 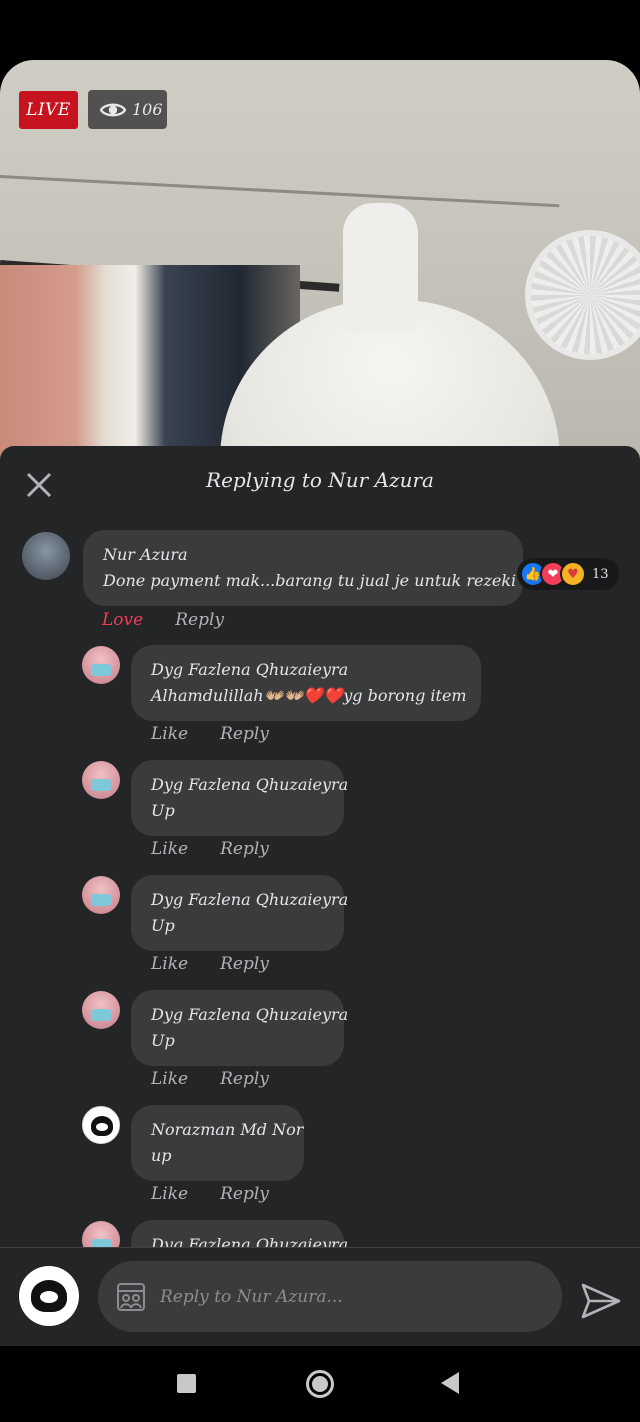 What do you see at coordinates (49, 1296) in the screenshot?
I see `current-user-avatar` at bounding box center [49, 1296].